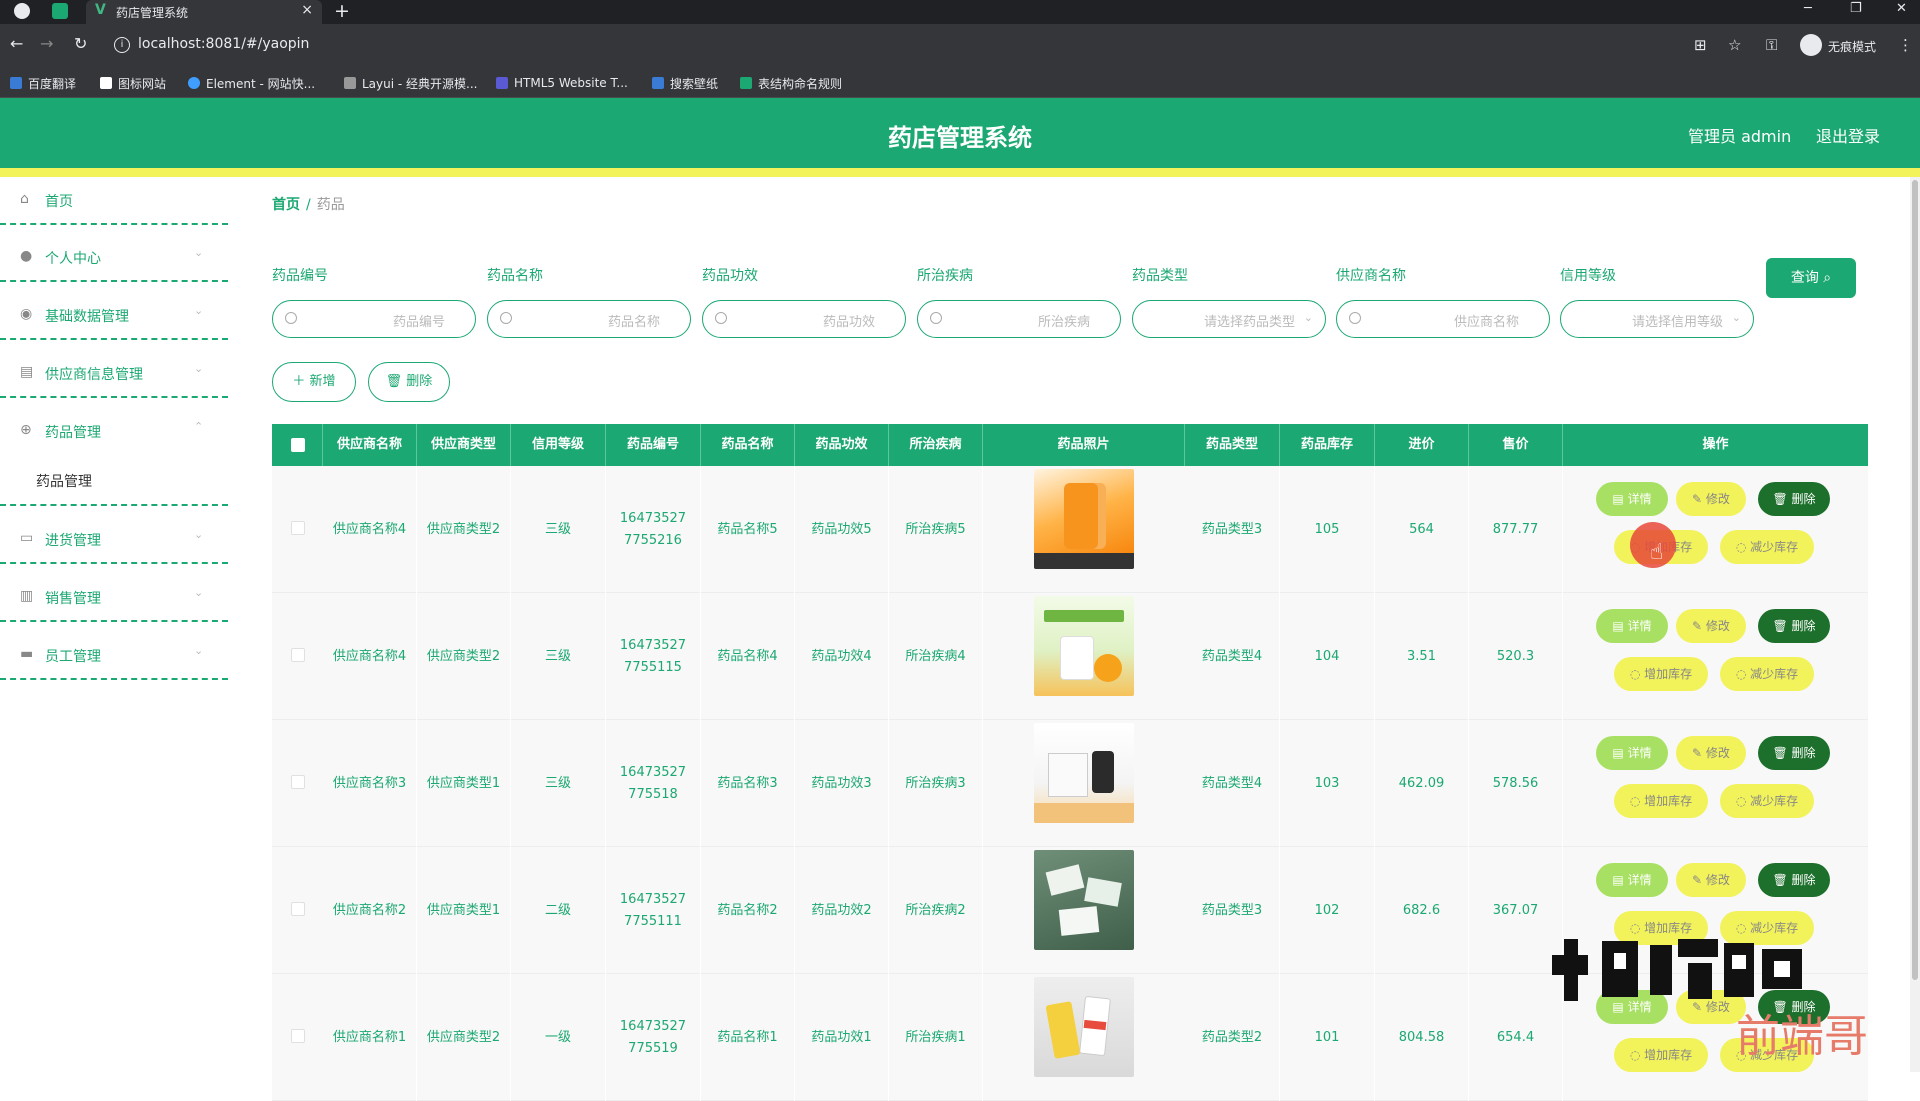 Image resolution: width=1920 pixels, height=1101 pixels. What do you see at coordinates (1084, 773) in the screenshot?
I see `drug-photo-white-box` at bounding box center [1084, 773].